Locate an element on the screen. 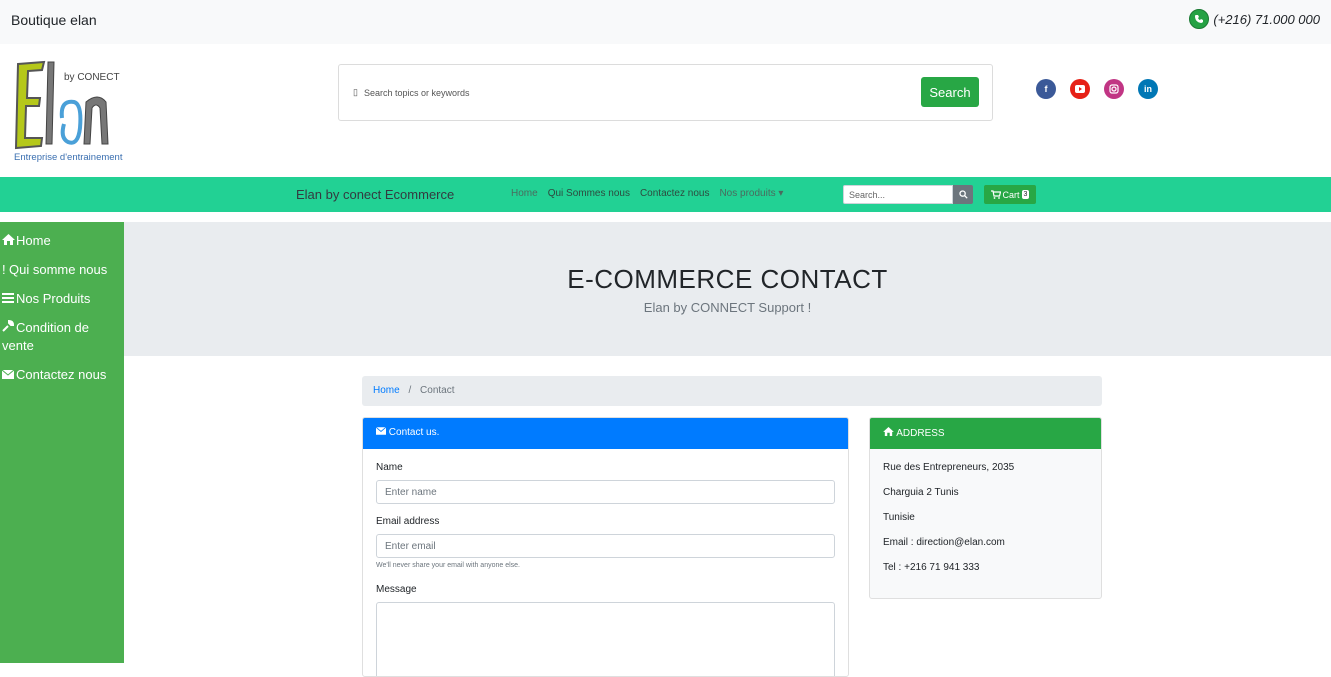 The image size is (1331, 677). phone-number: (+216) 71.000 000 is located at coordinates (1254, 19).